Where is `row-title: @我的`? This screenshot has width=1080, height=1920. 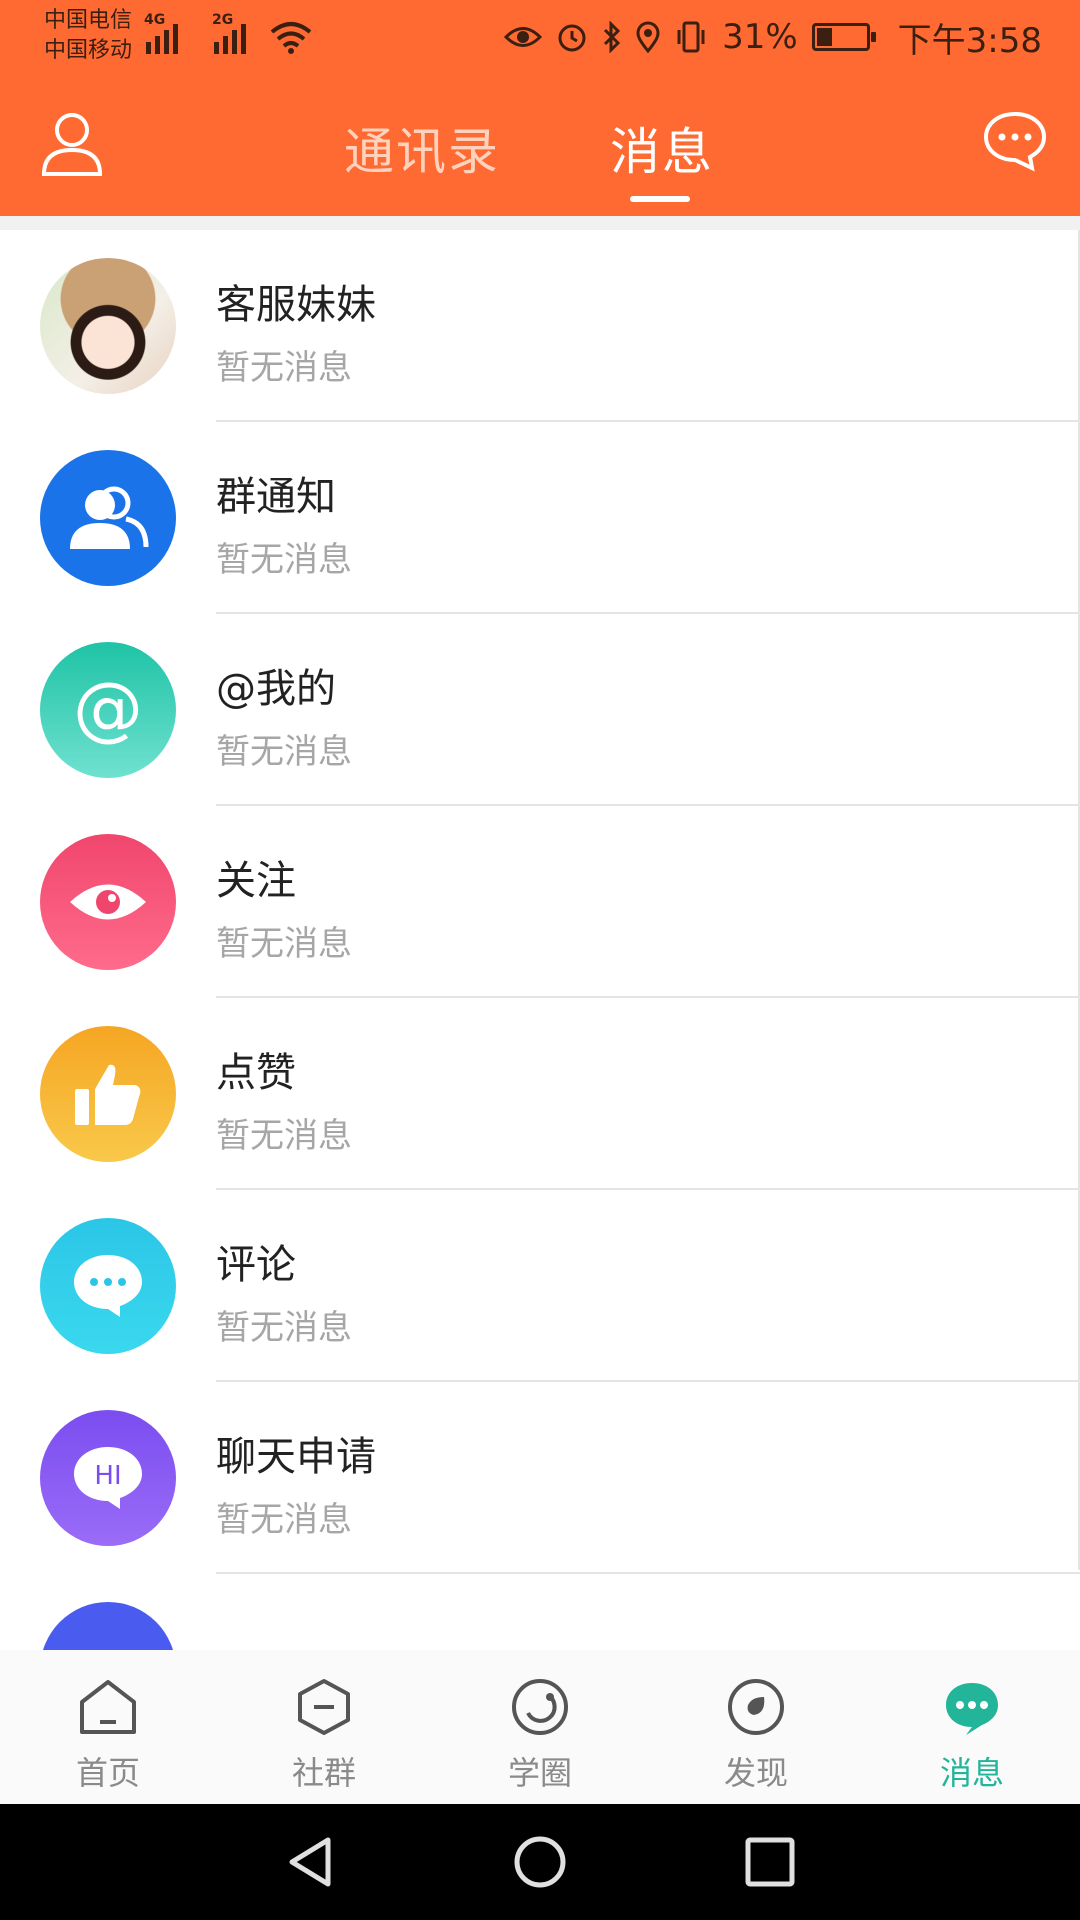
row-title: @我的 is located at coordinates (276, 689).